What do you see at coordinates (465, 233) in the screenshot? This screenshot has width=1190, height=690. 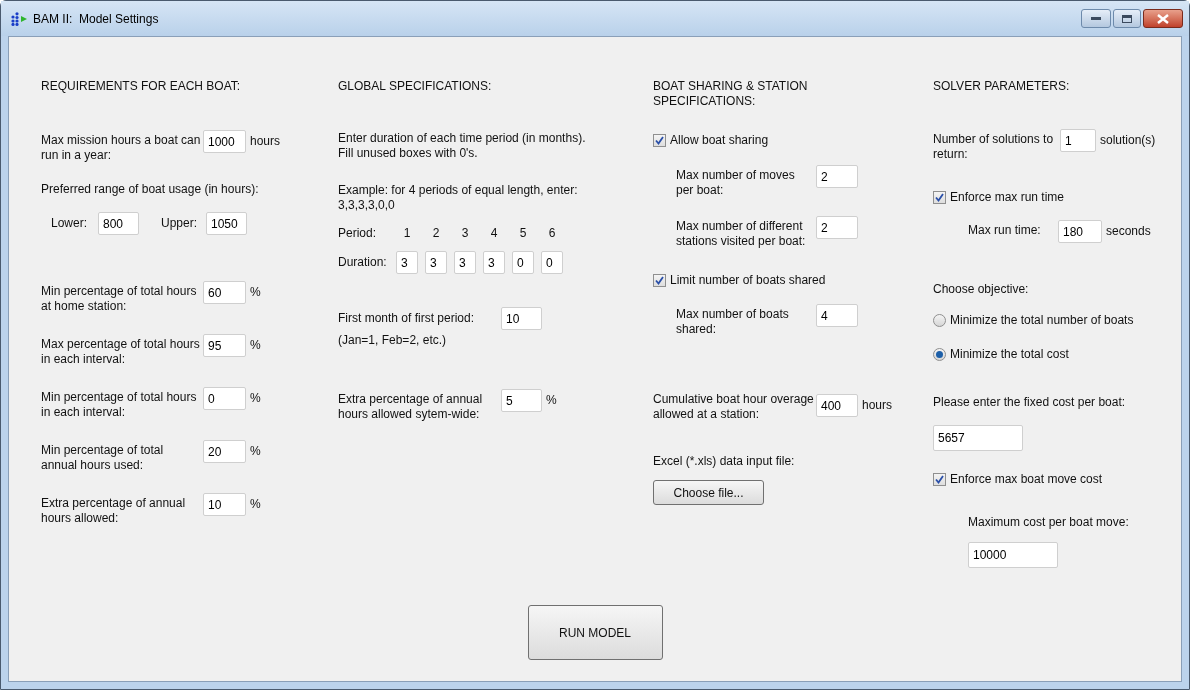 I see `period-number: 3` at bounding box center [465, 233].